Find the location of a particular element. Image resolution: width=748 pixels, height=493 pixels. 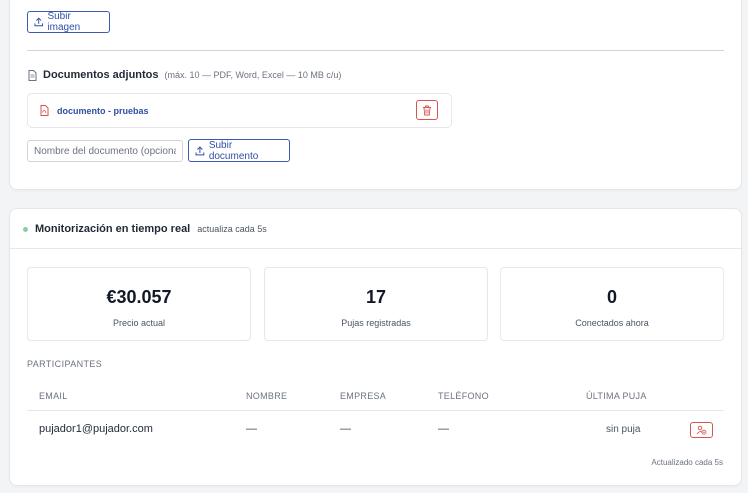

document-item: documento - pruebas is located at coordinates (239, 110).